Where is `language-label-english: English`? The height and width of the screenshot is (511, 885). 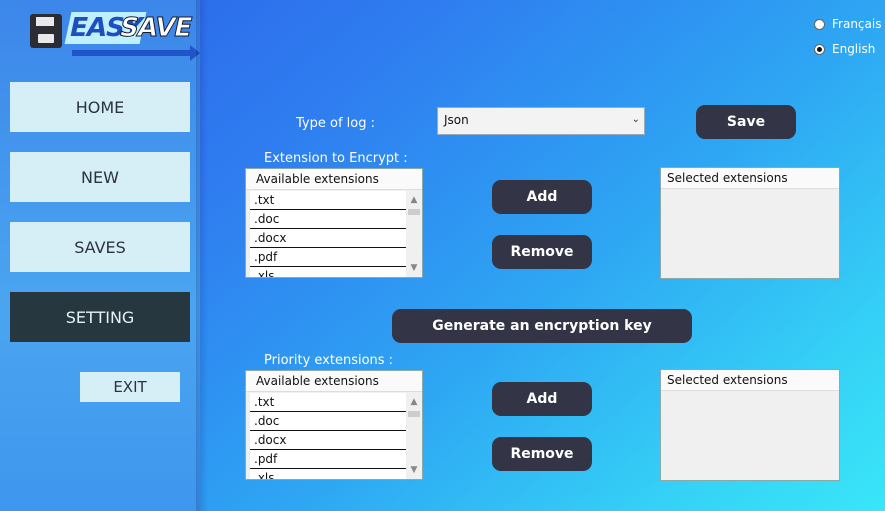 language-label-english: English is located at coordinates (854, 49).